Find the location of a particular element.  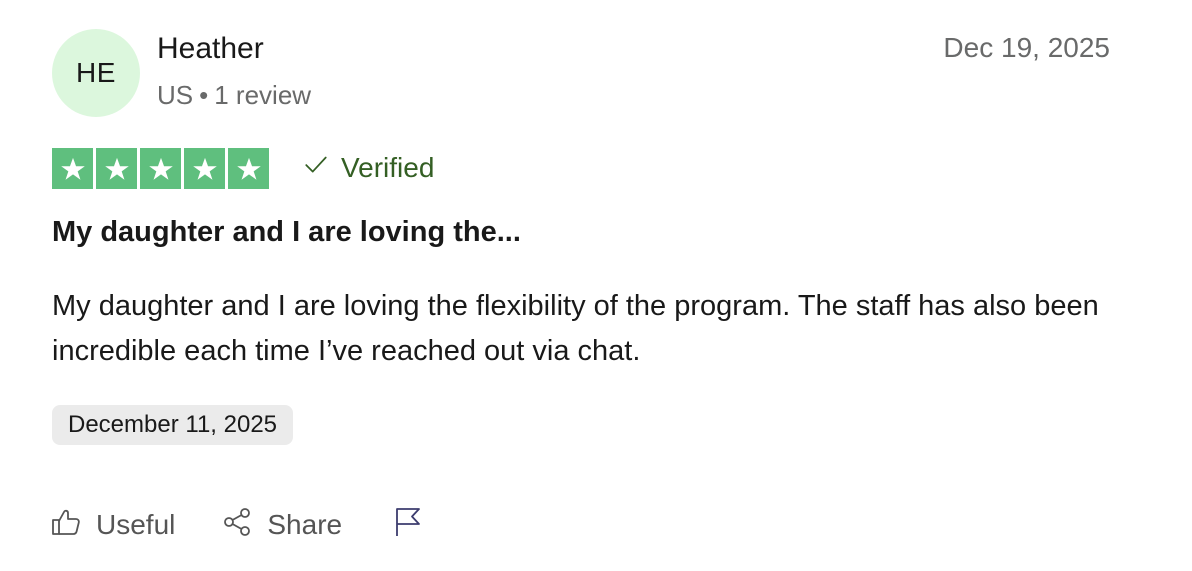

star-rating is located at coordinates (160, 168).